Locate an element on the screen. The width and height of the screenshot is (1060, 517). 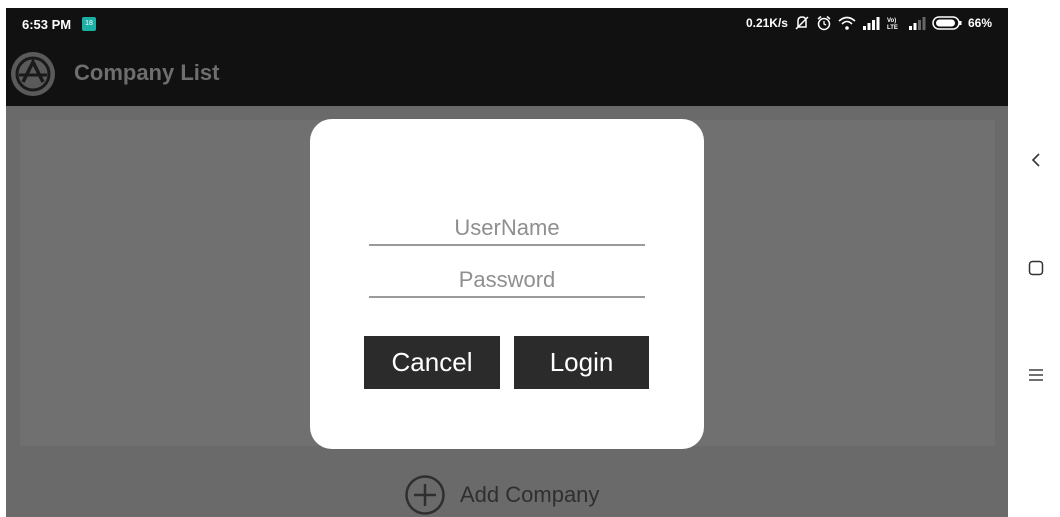
password-field is located at coordinates (507, 281).